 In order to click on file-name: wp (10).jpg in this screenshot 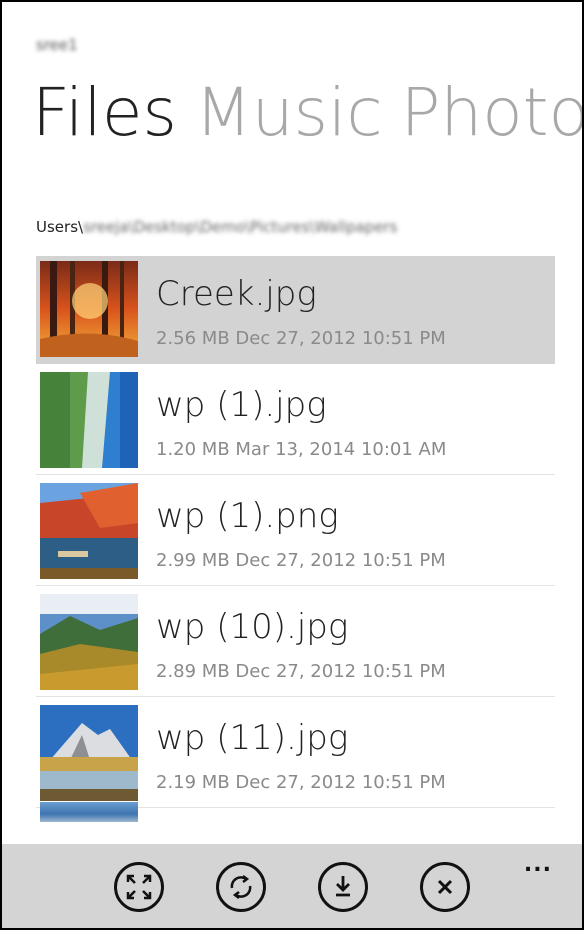, I will do `click(252, 627)`.